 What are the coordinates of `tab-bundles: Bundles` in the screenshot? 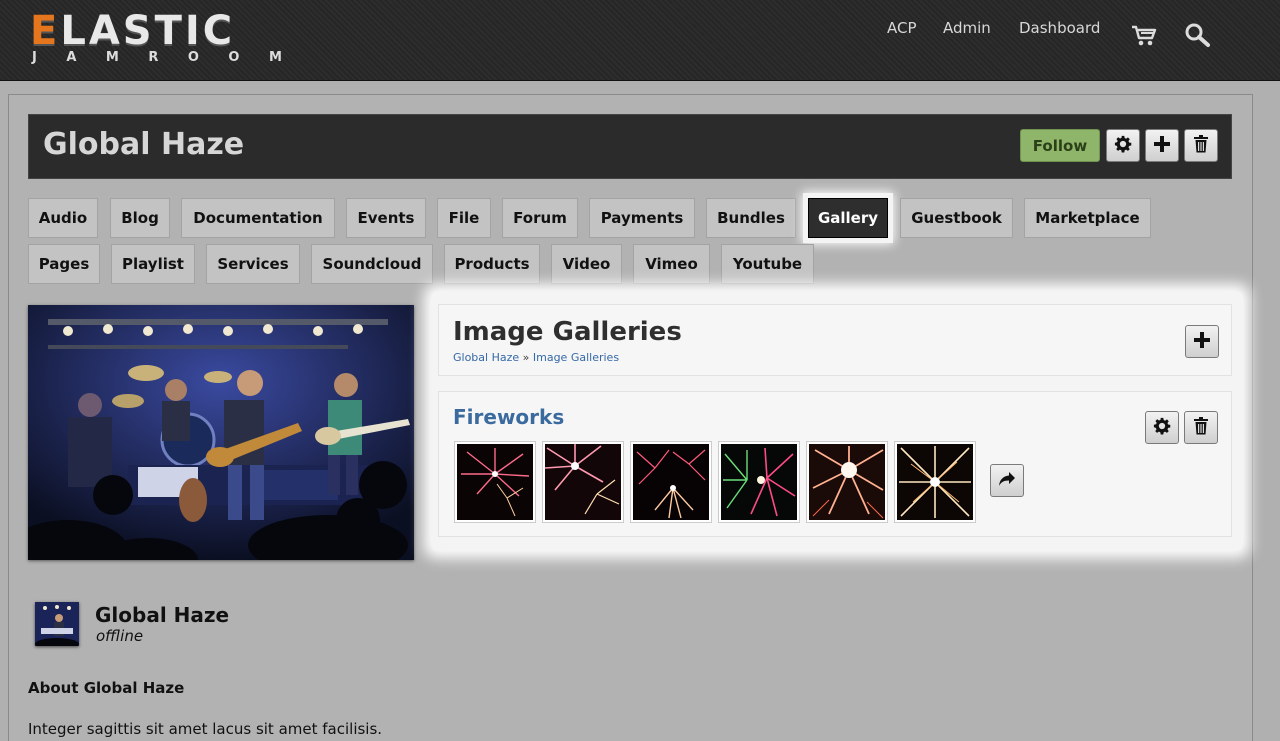 It's located at (751, 218).